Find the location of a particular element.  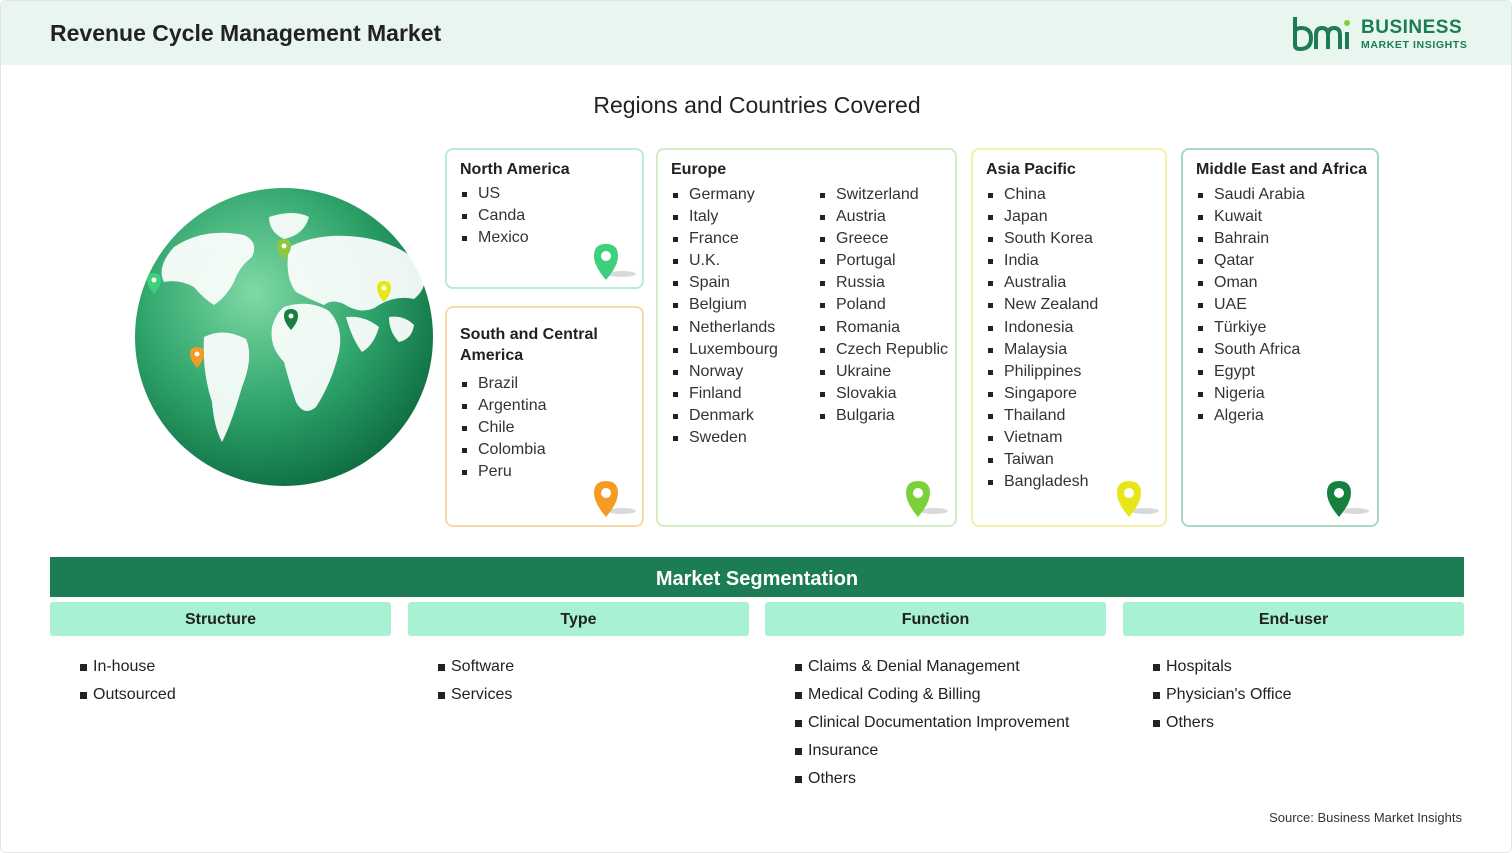

country-item: Sweden is located at coordinates (724, 438).